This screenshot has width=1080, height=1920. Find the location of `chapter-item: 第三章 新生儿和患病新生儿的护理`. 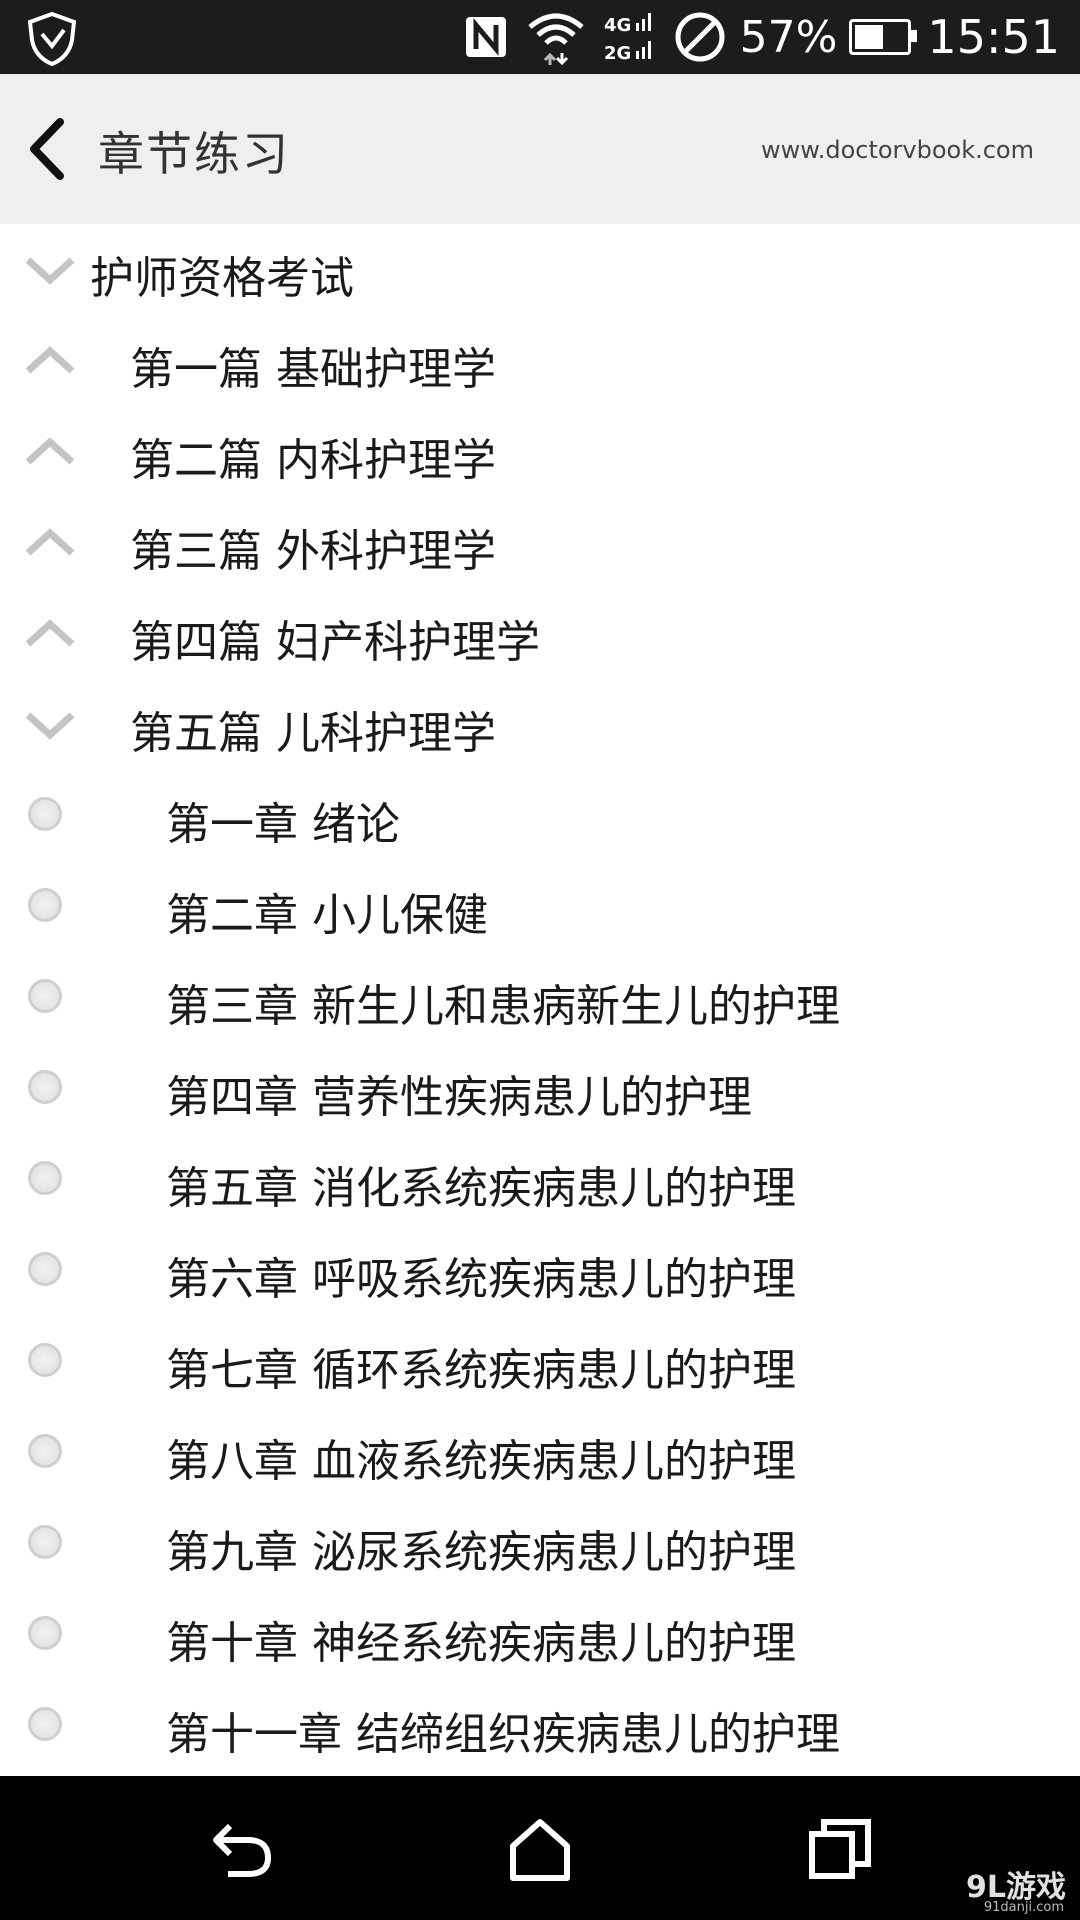

chapter-item: 第三章 新生儿和患病新生儿的护理 is located at coordinates (540, 997).